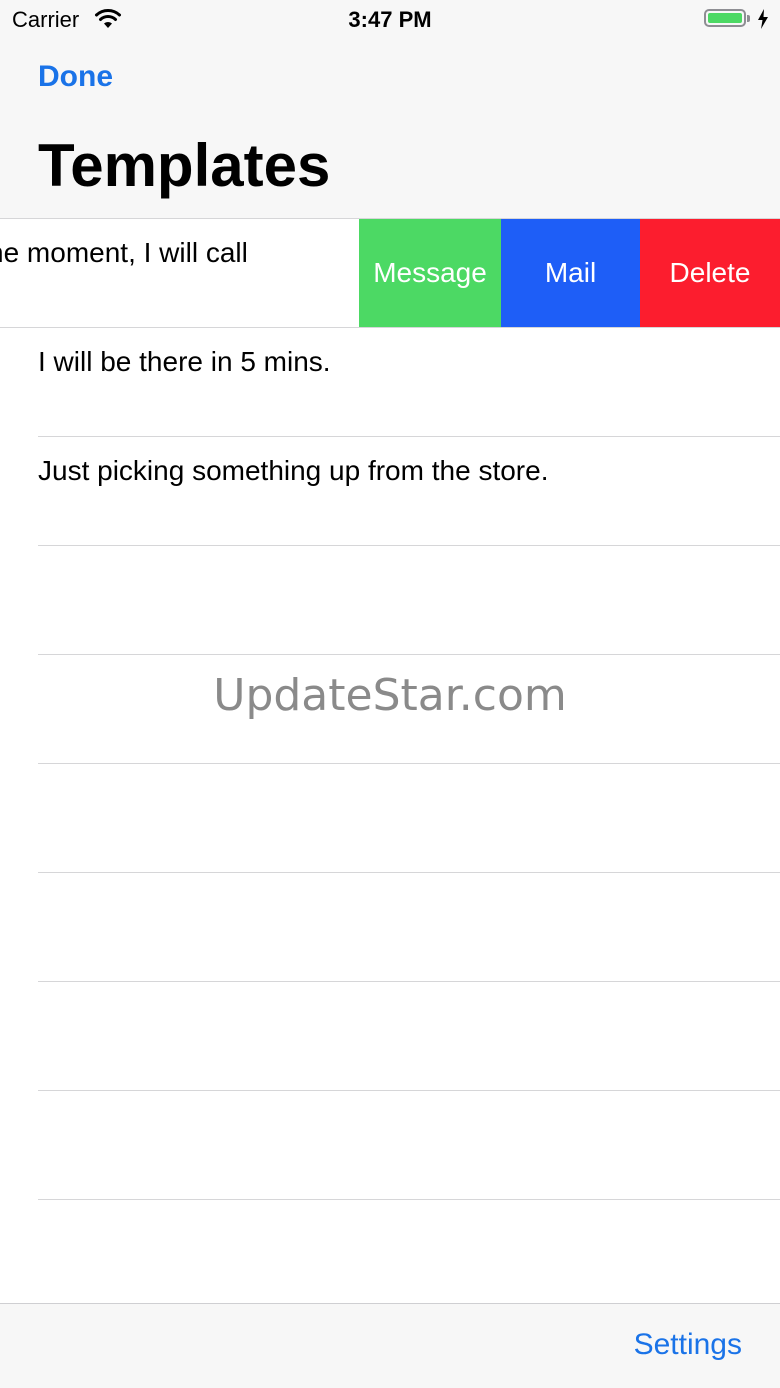 Image resolution: width=780 pixels, height=1388 pixels. What do you see at coordinates (710, 273) in the screenshot?
I see `delete-button: Delete` at bounding box center [710, 273].